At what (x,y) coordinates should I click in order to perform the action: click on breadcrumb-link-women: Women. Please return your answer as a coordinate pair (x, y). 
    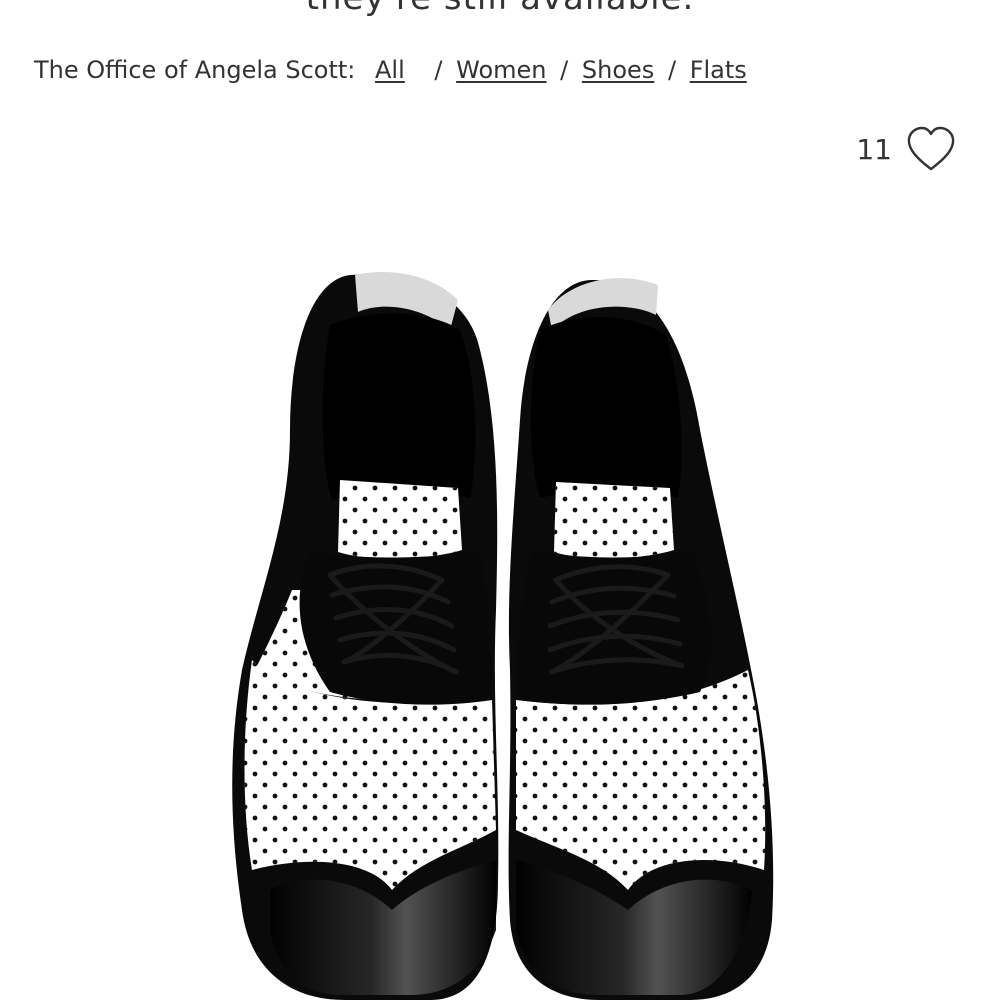
    Looking at the image, I should click on (501, 70).